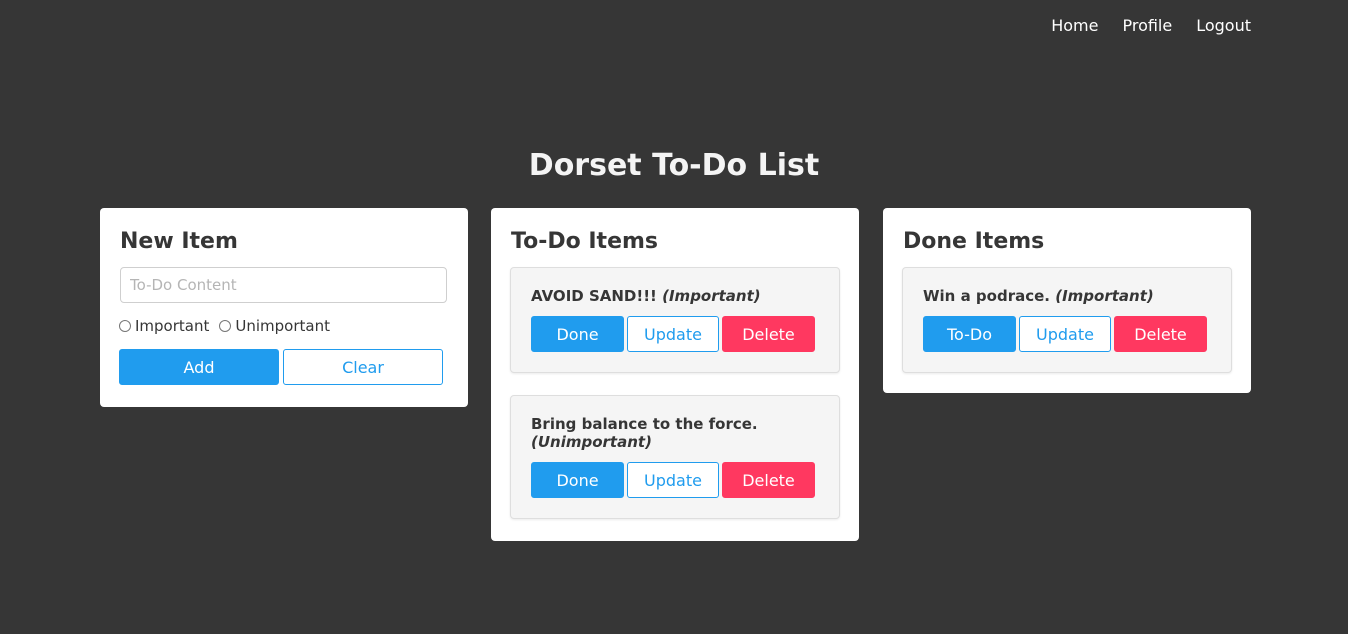 This screenshot has height=634, width=1348. I want to click on todo-content-input, so click(283, 285).